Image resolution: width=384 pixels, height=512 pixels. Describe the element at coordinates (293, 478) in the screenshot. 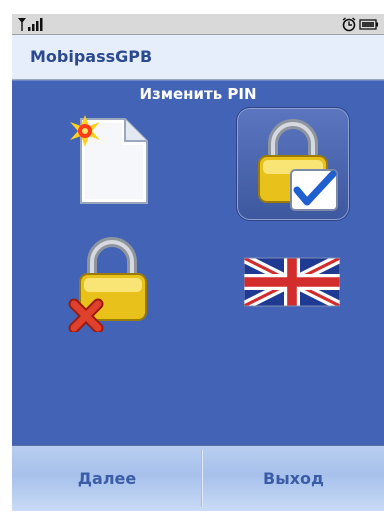

I see `exit-button: Выход` at that location.